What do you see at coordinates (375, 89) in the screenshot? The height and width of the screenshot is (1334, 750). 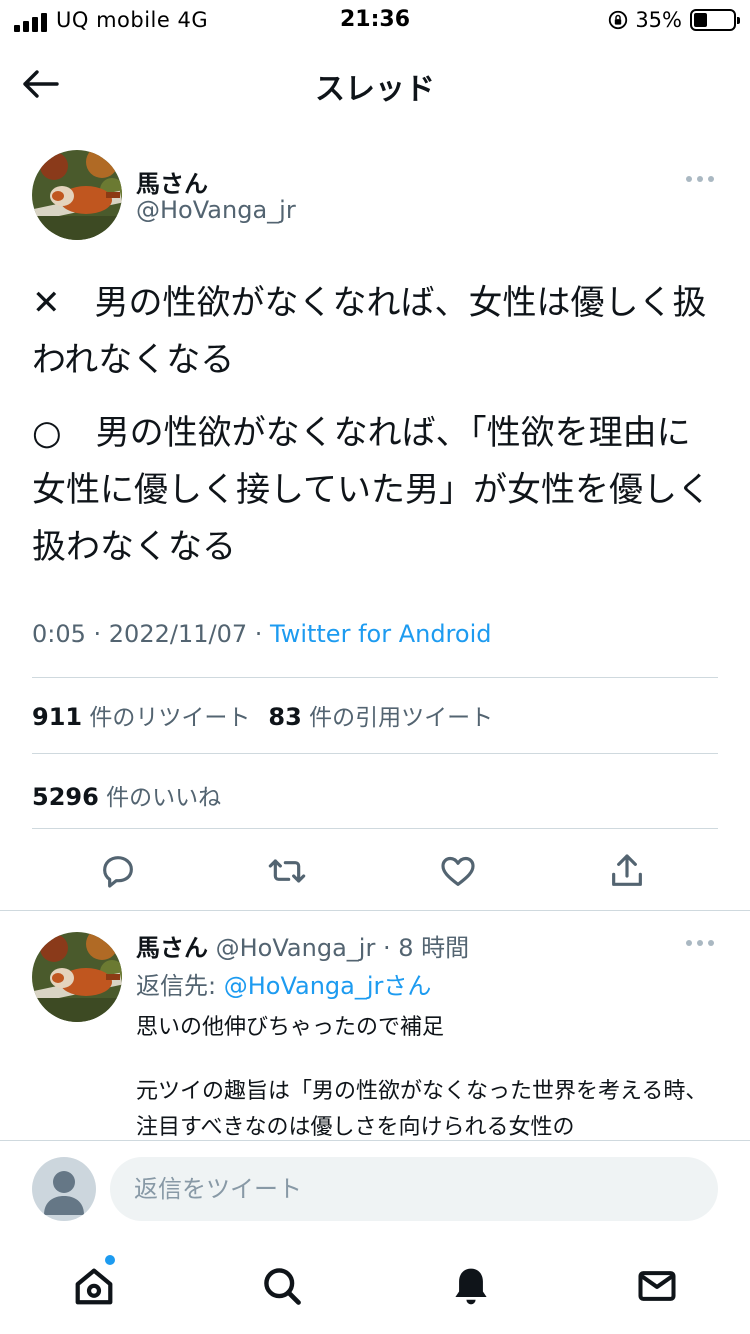 I see `page-title: スレッド` at bounding box center [375, 89].